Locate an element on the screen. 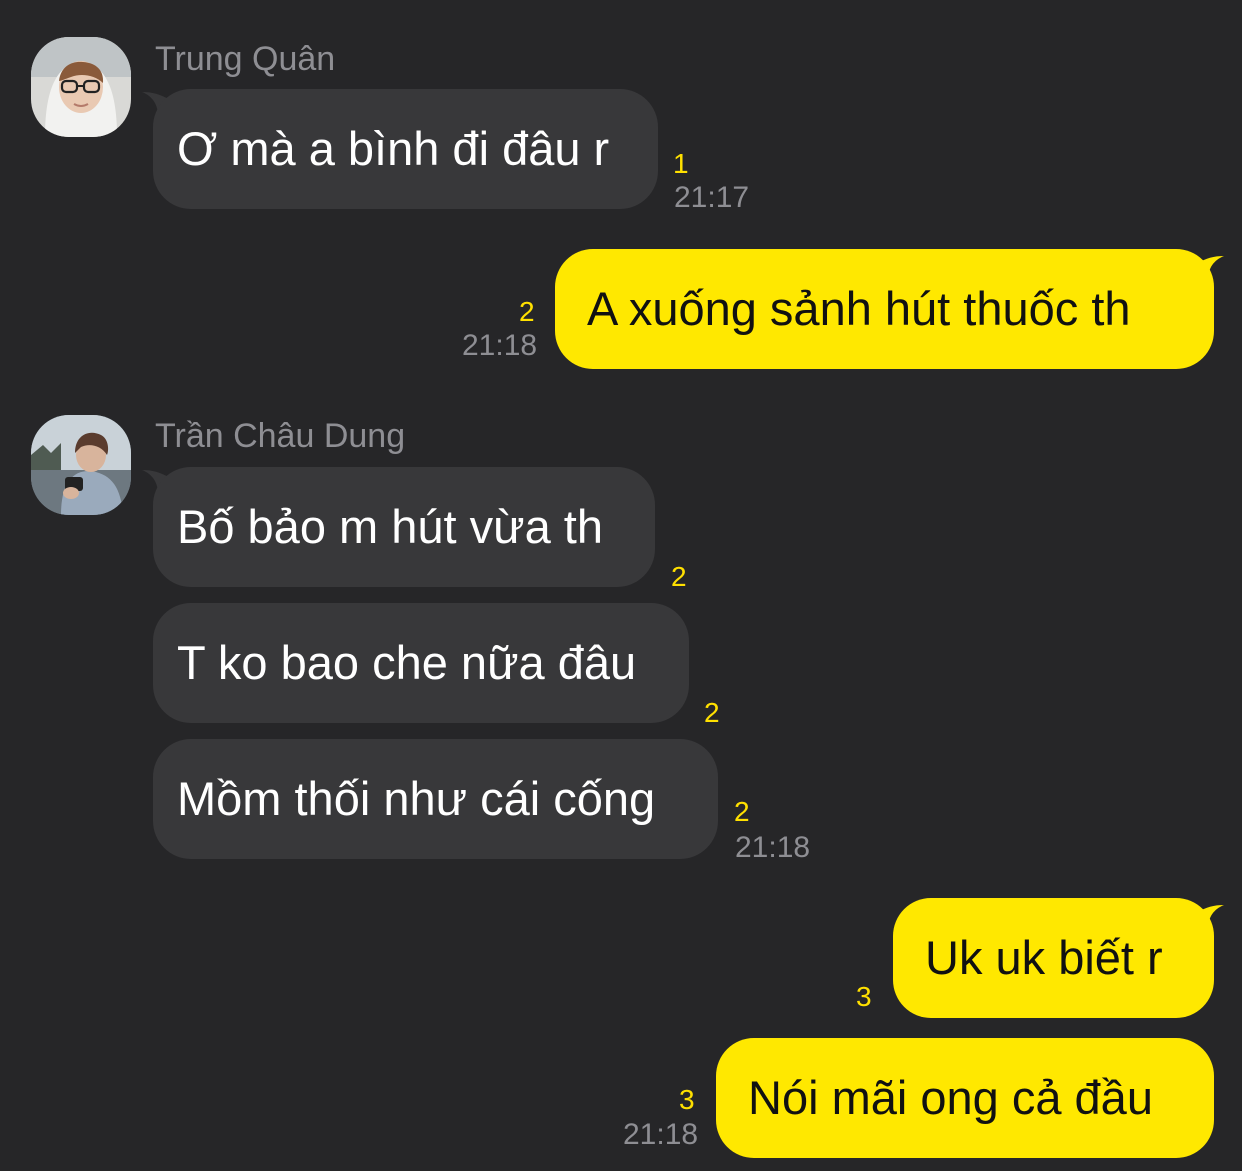 This screenshot has height=1171, width=1242. message-time: 21:17 is located at coordinates (712, 197).